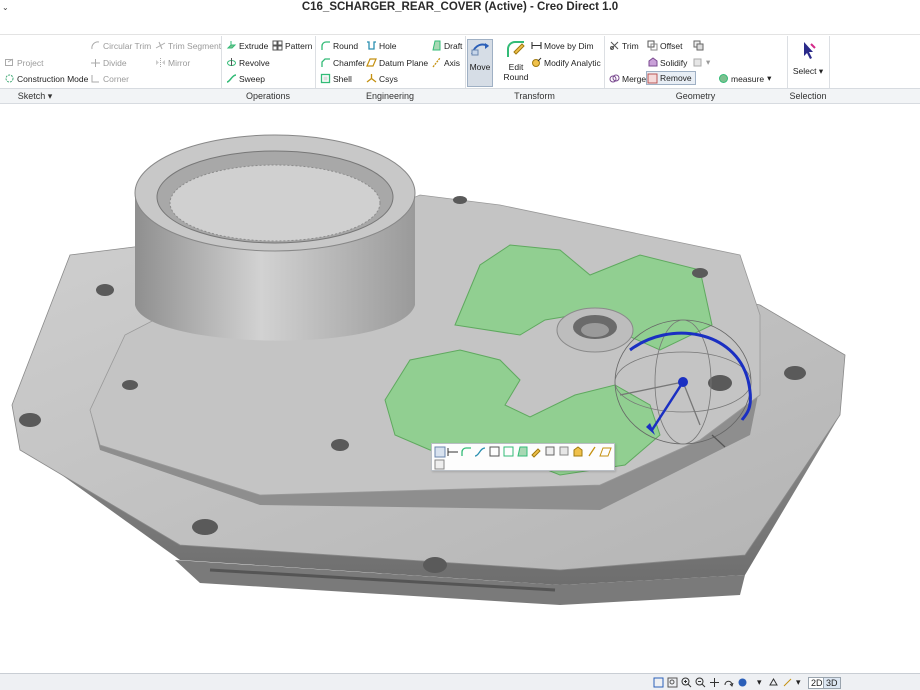 The image size is (920, 690). Describe the element at coordinates (494, 451) in the screenshot. I see `mini-pattern-icon` at that location.